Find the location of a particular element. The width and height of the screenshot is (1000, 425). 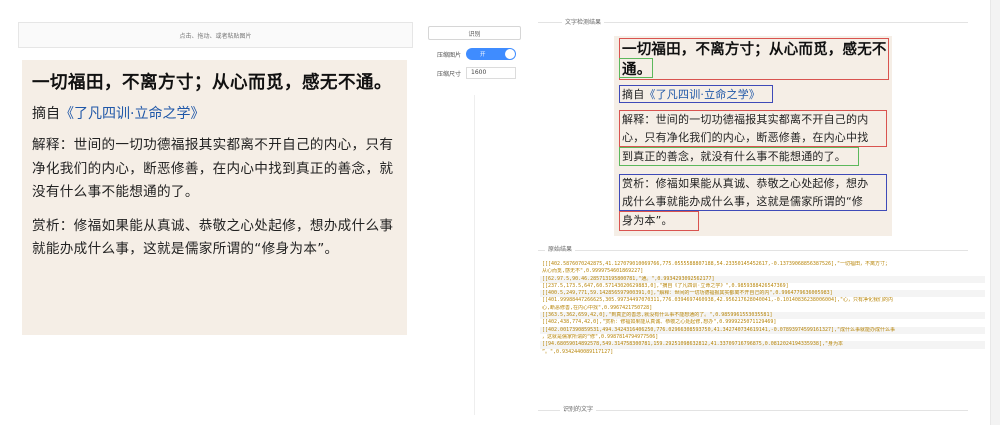

source-prefix: 摘自 is located at coordinates (46, 114).